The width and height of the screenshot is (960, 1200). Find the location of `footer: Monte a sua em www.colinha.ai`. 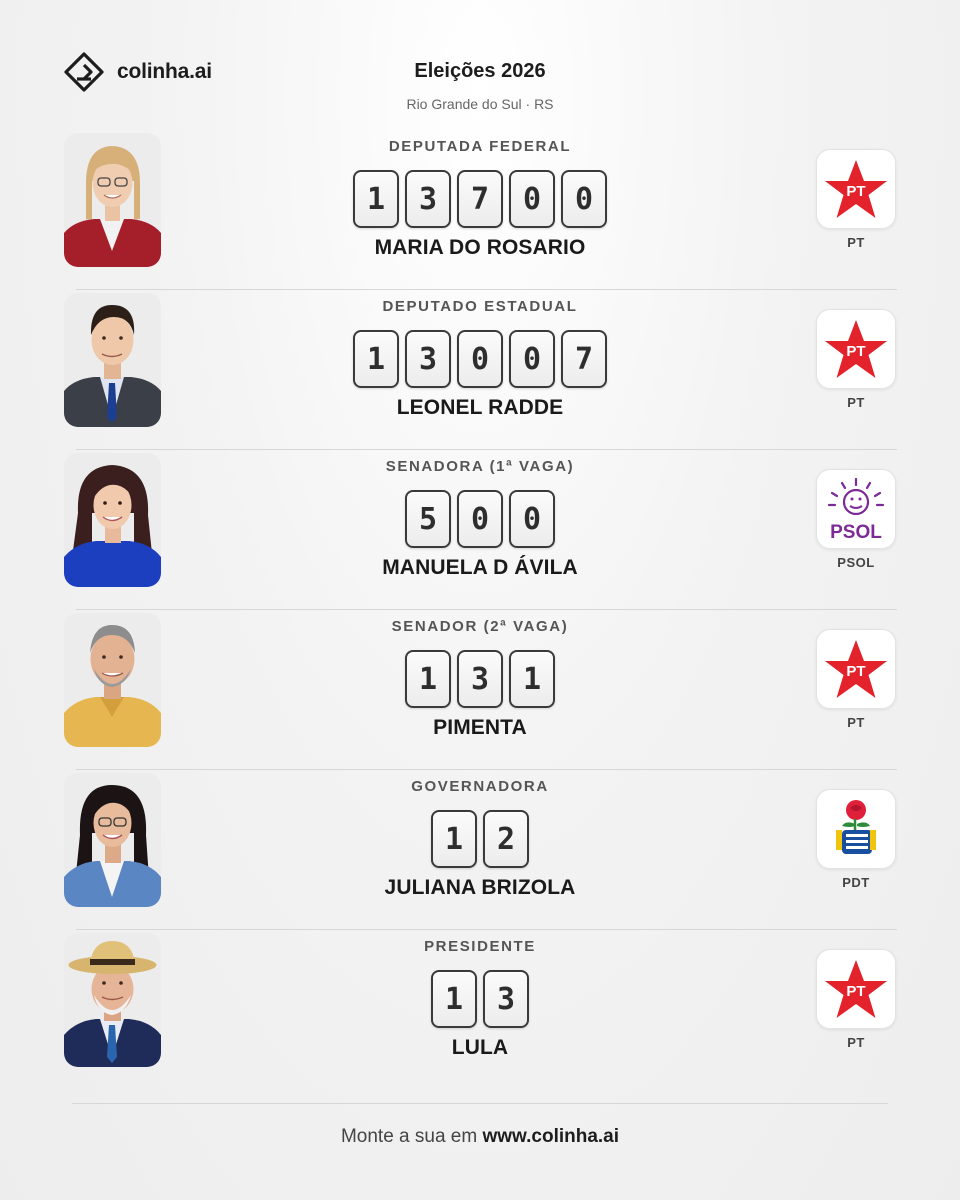

footer: Monte a sua em www.colinha.ai is located at coordinates (480, 1137).